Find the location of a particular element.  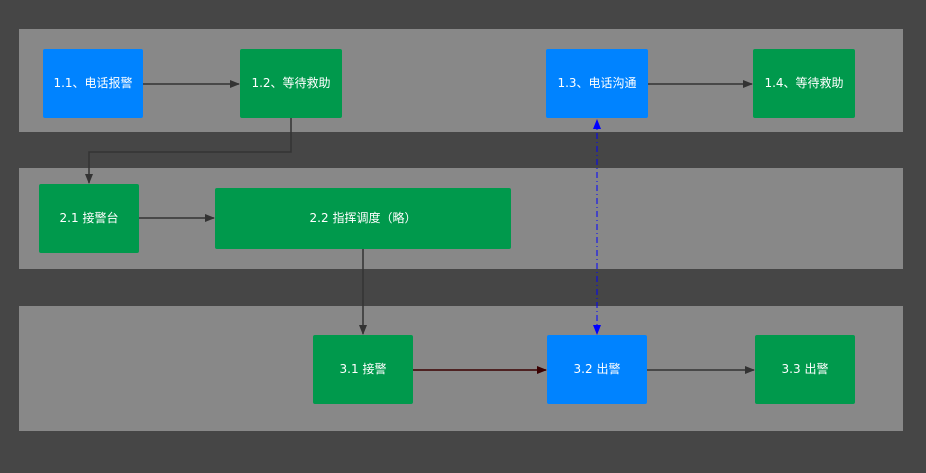

node-1-1-phone-report: 1.1、电话报警 is located at coordinates (93, 83).